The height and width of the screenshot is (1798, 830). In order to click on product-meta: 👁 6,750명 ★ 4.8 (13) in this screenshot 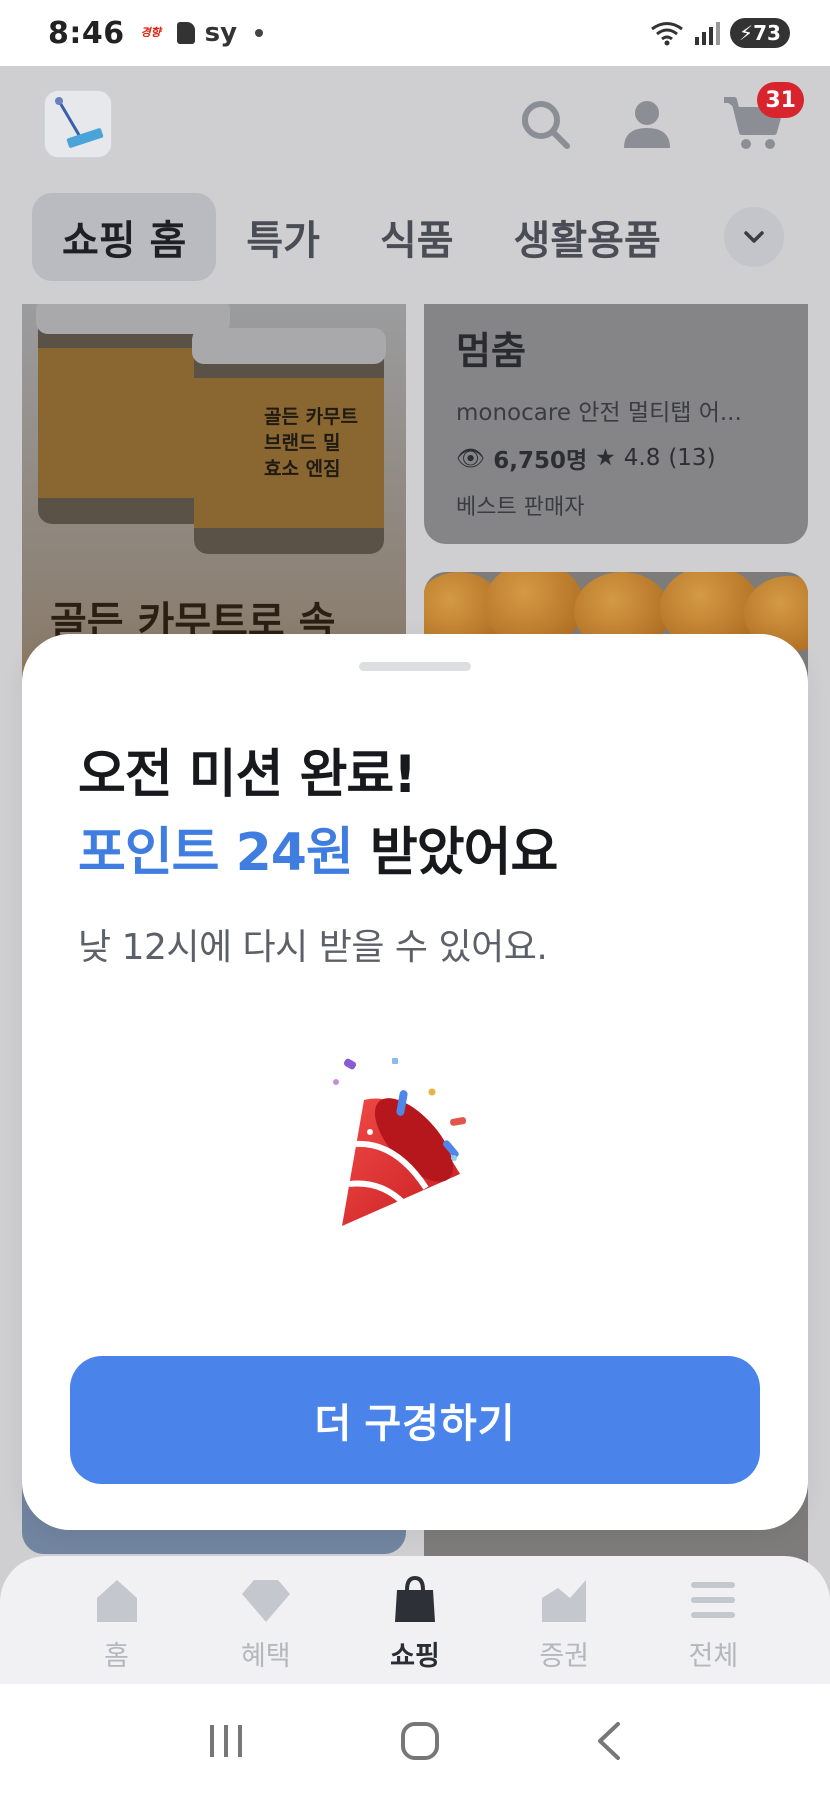, I will do `click(616, 458)`.